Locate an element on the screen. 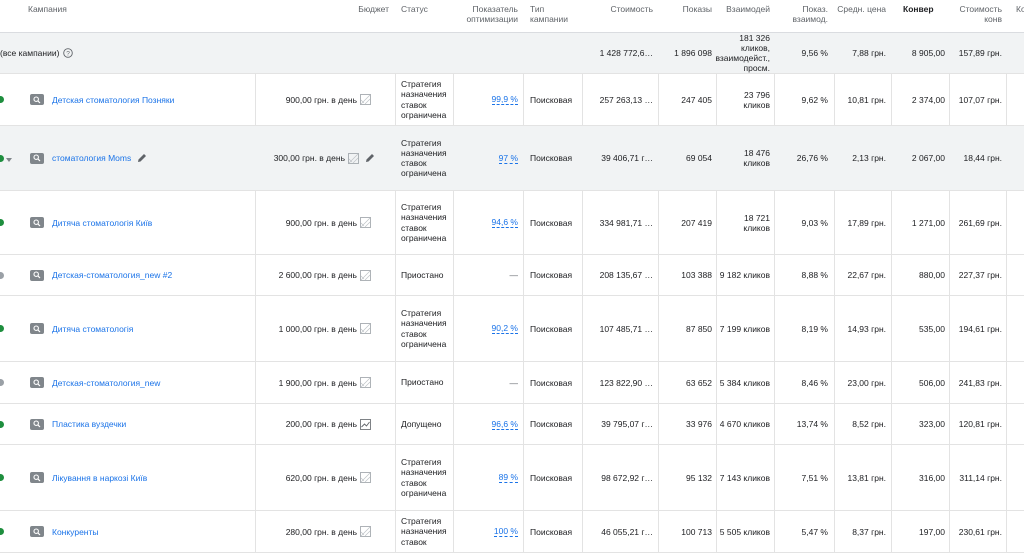  optimization-score: 90,2 % is located at coordinates (504, 328).